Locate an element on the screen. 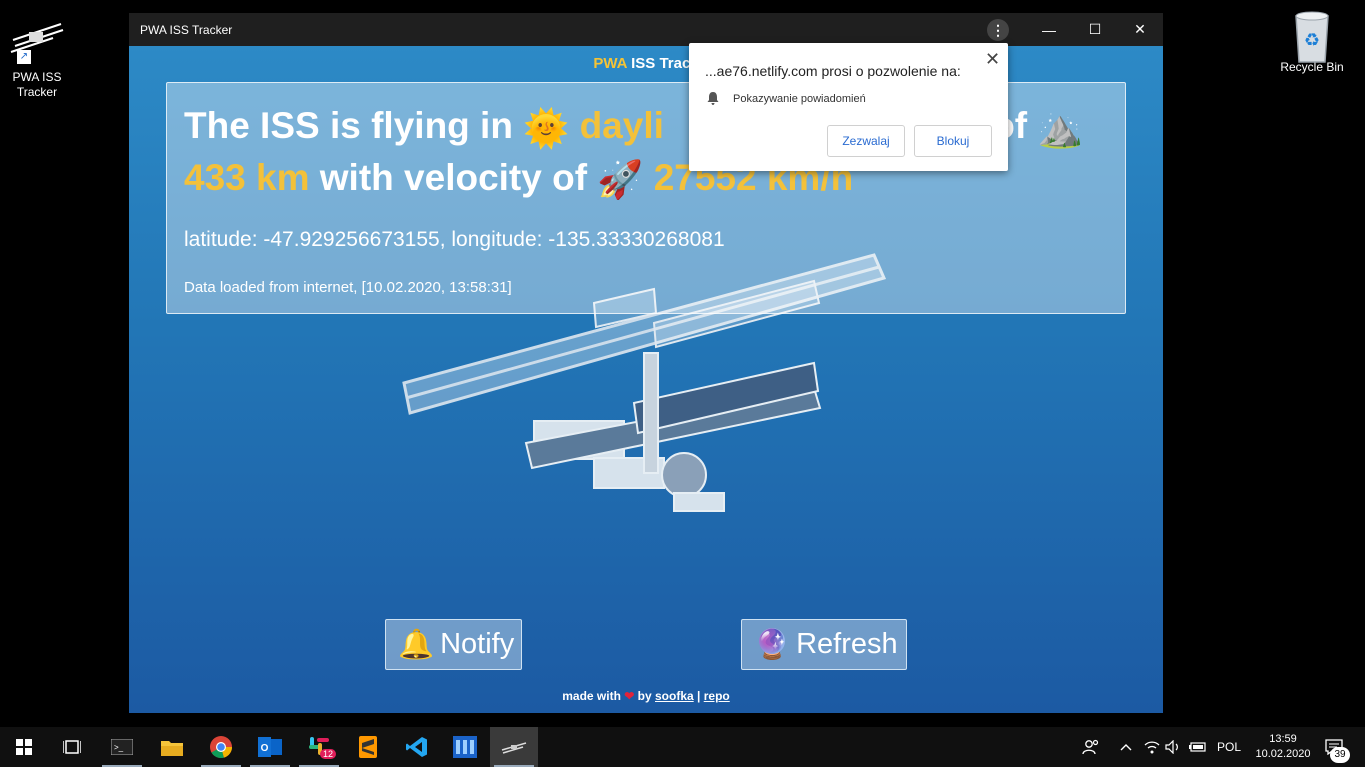 The image size is (1365, 767). close-window-button: ✕ is located at coordinates (1140, 29).